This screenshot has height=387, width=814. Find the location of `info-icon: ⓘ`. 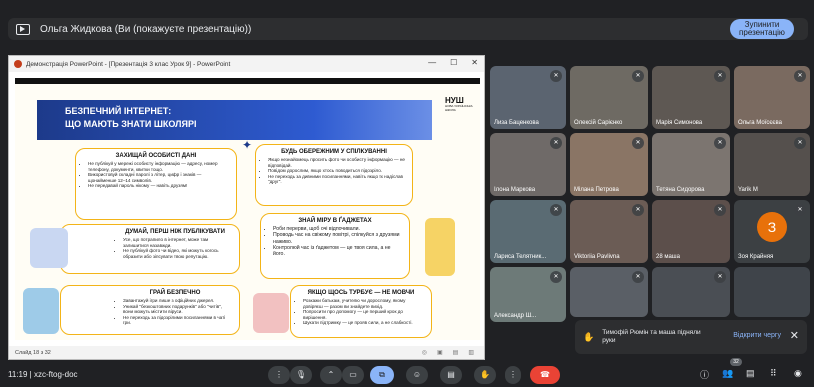

info-icon: ⓘ is located at coordinates (704, 374).